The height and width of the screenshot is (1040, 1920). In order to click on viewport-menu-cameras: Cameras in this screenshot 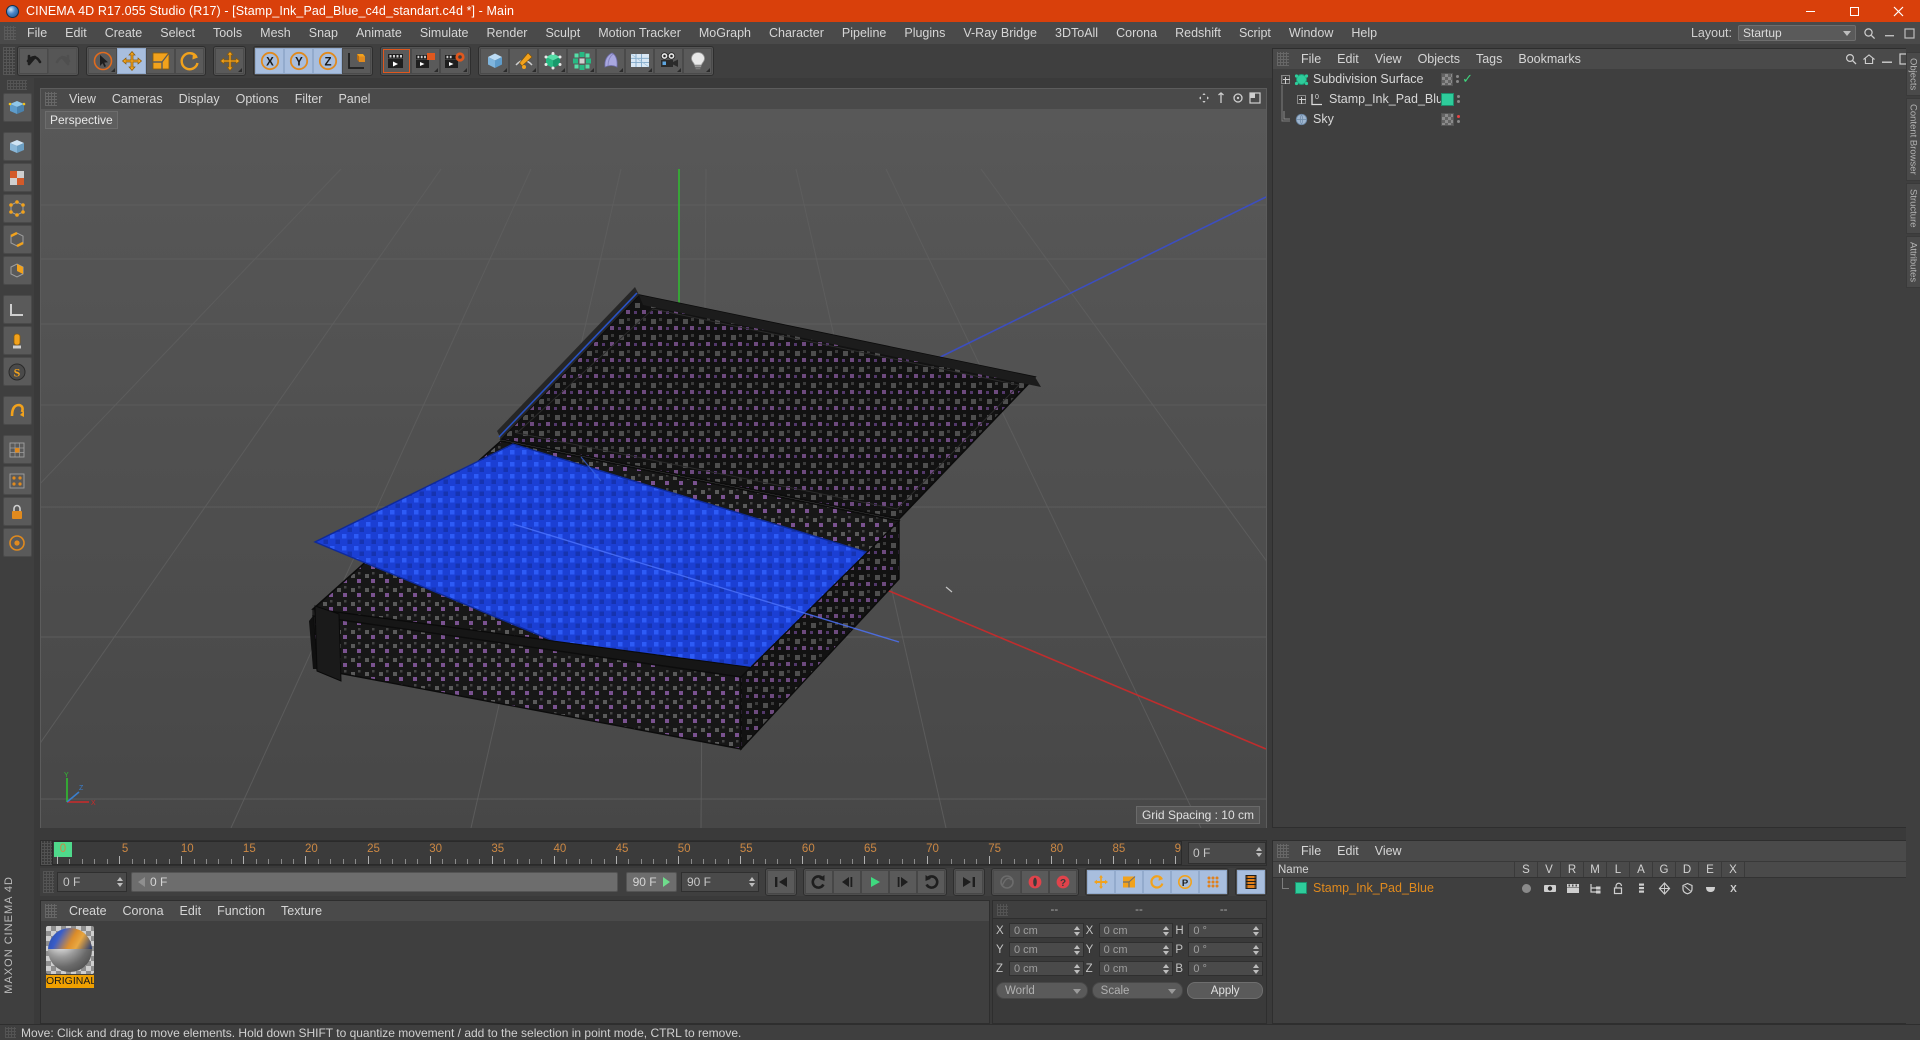, I will do `click(137, 99)`.